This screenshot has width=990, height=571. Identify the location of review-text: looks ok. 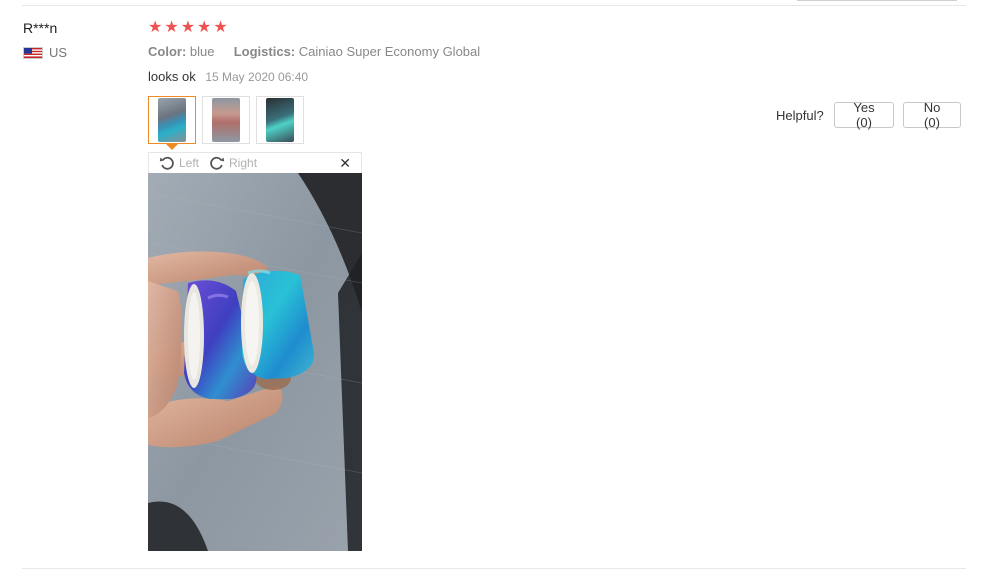
(172, 76).